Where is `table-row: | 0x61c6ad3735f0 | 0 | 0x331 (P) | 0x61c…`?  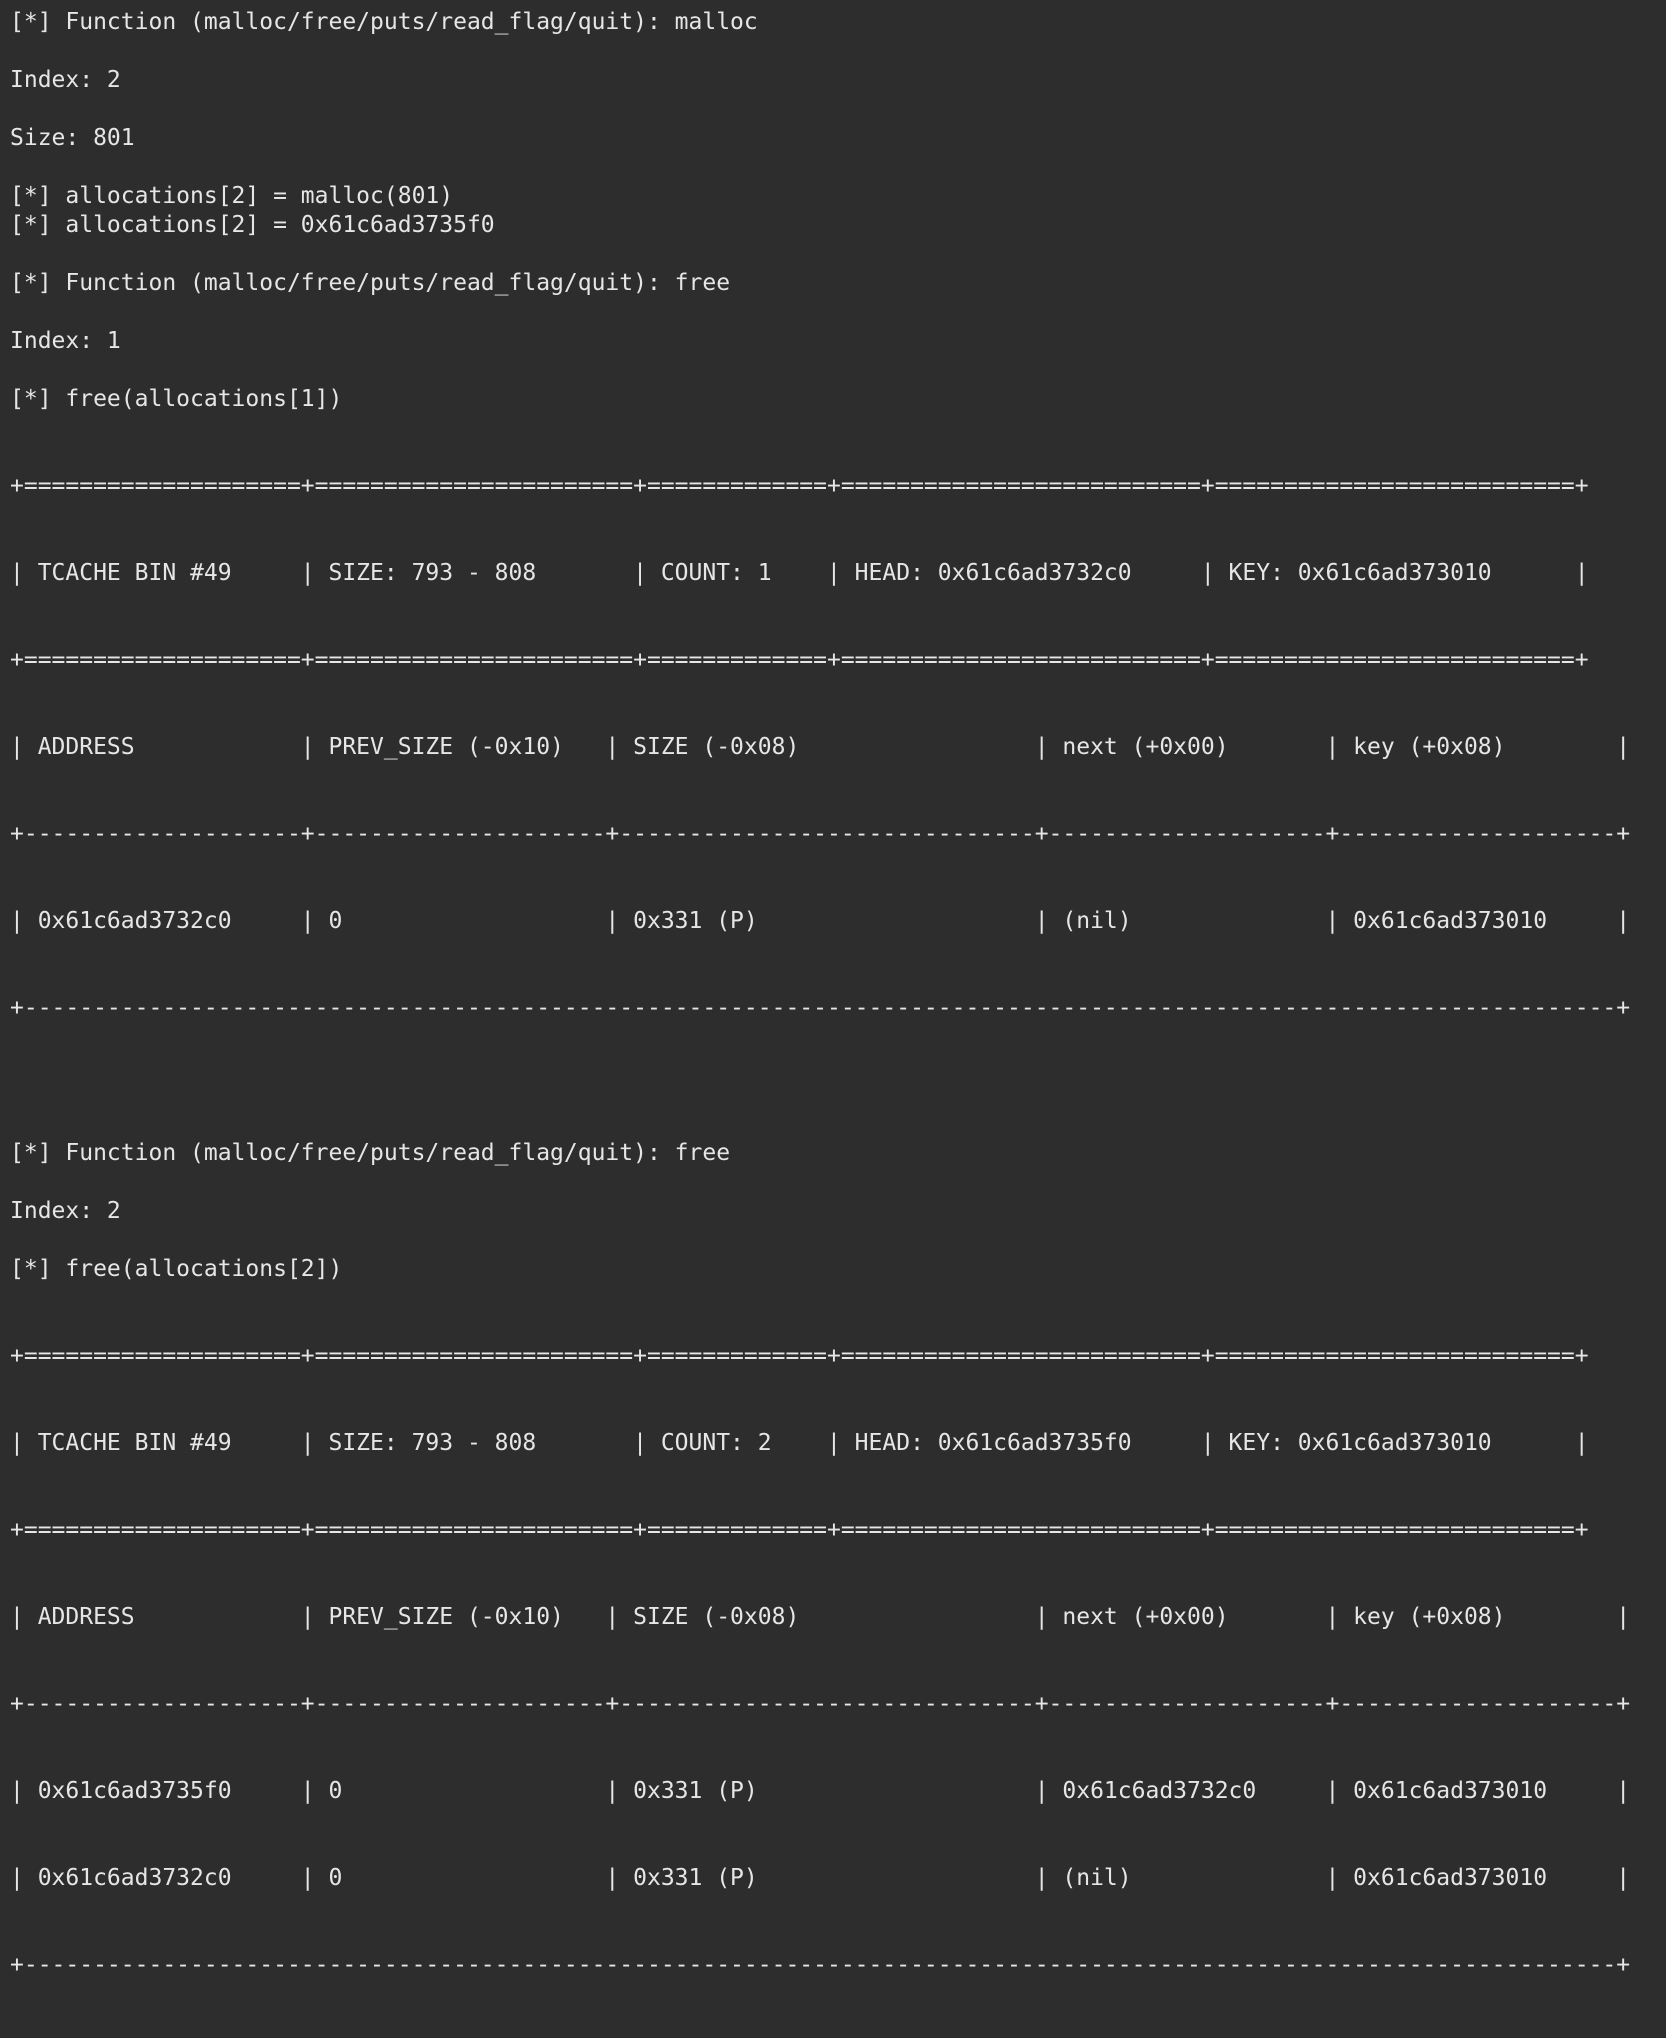
table-row: | 0x61c6ad3735f0 | 0 | 0x331 (P) | 0x61c… is located at coordinates (820, 1791).